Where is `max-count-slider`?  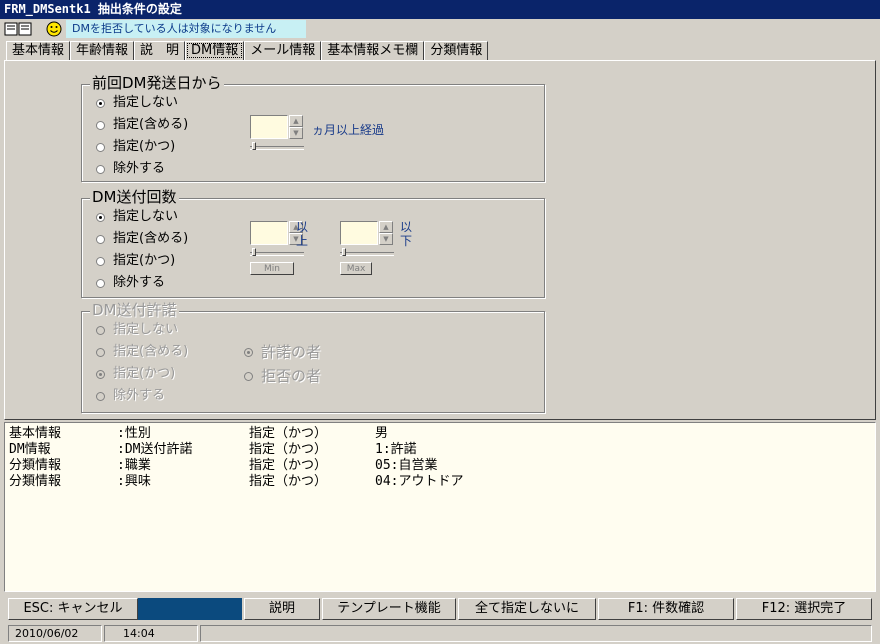
max-count-slider is located at coordinates (367, 252).